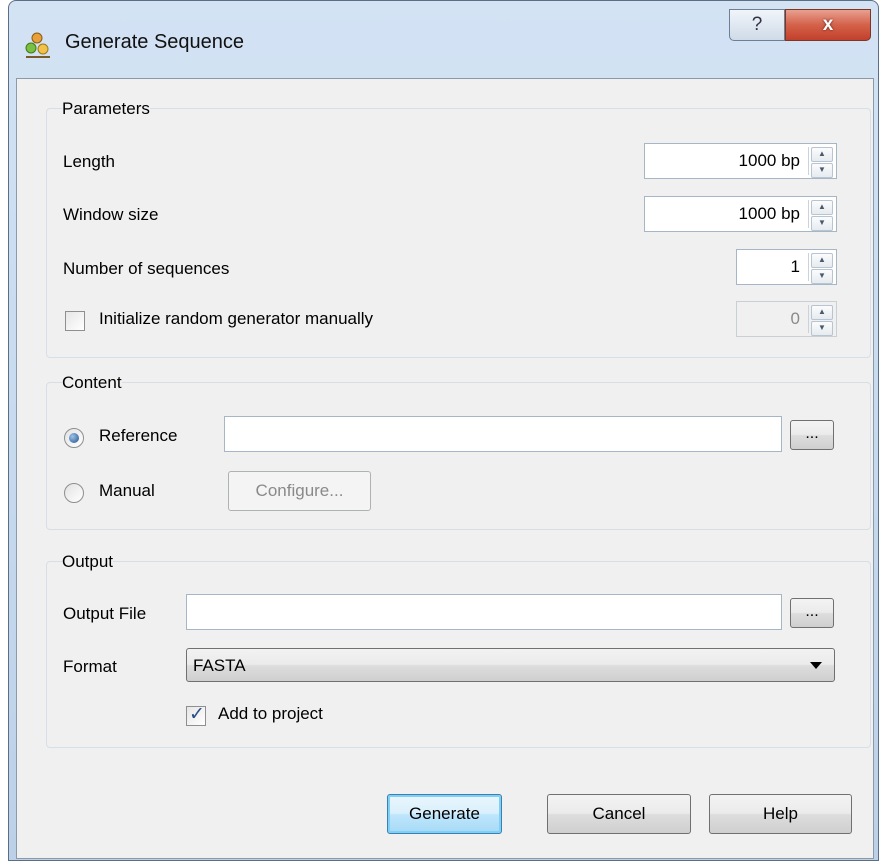  Describe the element at coordinates (88, 562) in the screenshot. I see `output-group-title: Output` at that location.